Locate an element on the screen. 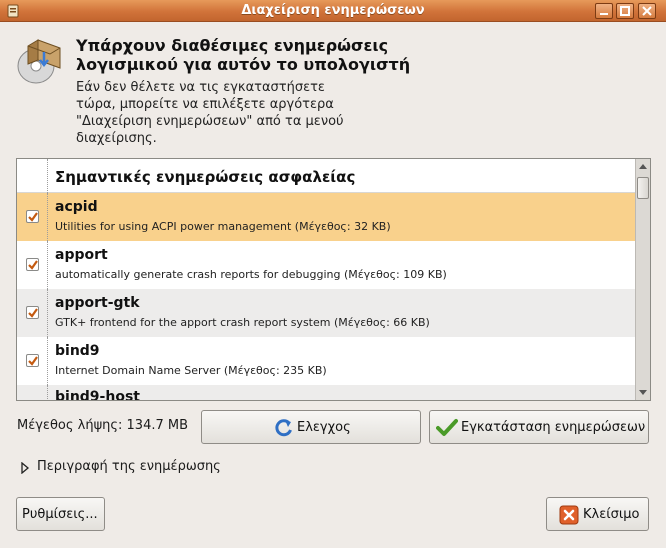 The image size is (666, 548). install-updates-button: Εγκατάσταση ενημερώσεων is located at coordinates (539, 427).